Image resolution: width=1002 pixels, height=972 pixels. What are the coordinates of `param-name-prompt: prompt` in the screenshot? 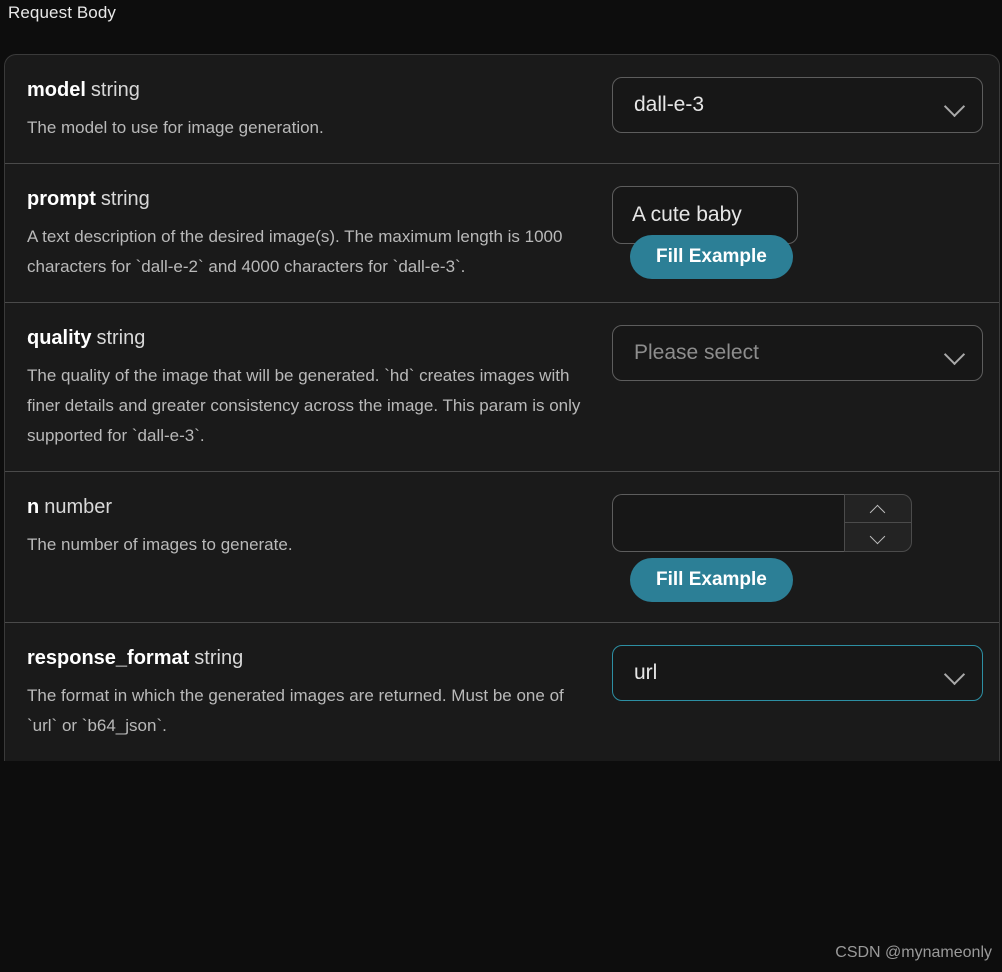 It's located at (61, 199).